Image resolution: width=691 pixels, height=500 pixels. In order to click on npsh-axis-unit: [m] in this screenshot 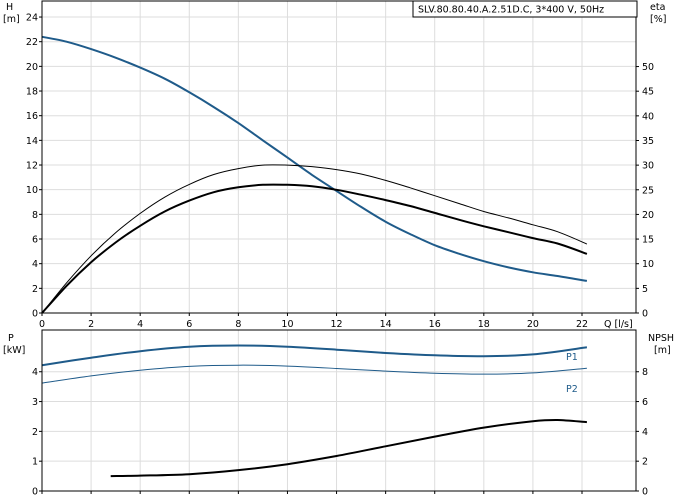, I will do `click(662, 350)`.